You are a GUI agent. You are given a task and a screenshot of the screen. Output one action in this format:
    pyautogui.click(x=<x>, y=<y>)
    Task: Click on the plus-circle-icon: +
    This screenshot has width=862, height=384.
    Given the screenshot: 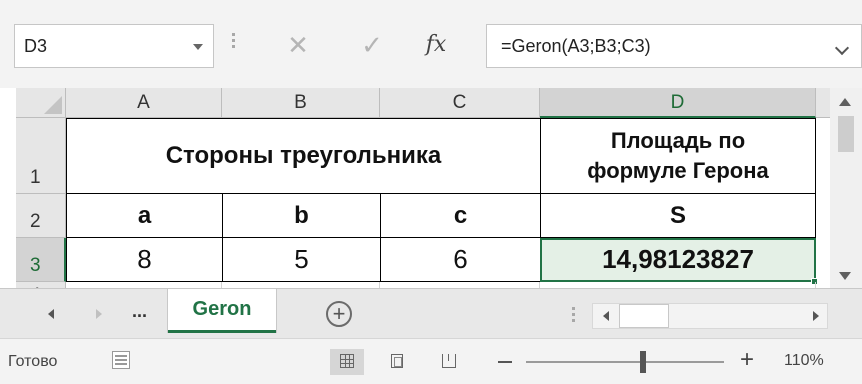 What is the action you would take?
    pyautogui.click(x=339, y=314)
    